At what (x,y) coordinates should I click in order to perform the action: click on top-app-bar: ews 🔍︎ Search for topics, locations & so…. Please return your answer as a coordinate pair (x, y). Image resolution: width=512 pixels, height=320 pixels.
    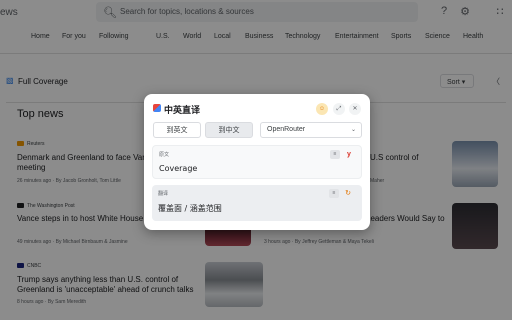
    Looking at the image, I should click on (256, 13).